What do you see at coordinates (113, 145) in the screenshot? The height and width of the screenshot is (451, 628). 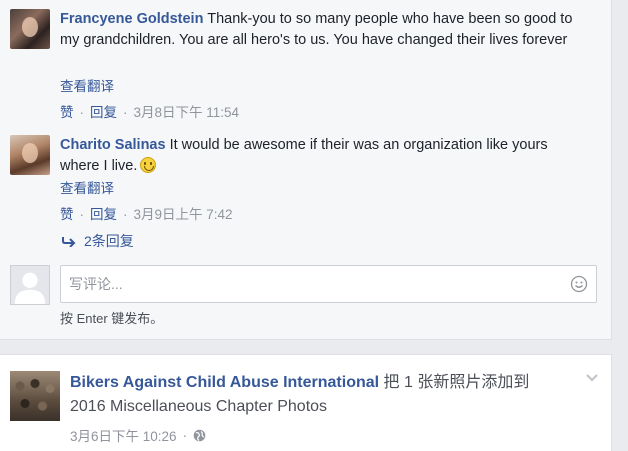 I see `comment-author-link: Charito Salinas` at bounding box center [113, 145].